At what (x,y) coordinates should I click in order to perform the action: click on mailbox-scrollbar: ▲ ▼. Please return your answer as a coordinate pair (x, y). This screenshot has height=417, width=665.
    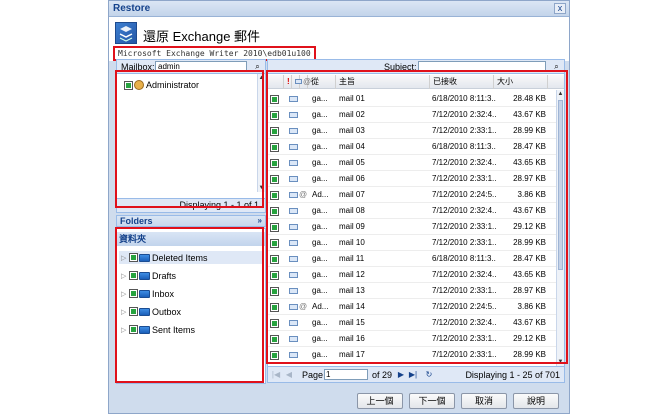
    Looking at the image, I should click on (261, 133).